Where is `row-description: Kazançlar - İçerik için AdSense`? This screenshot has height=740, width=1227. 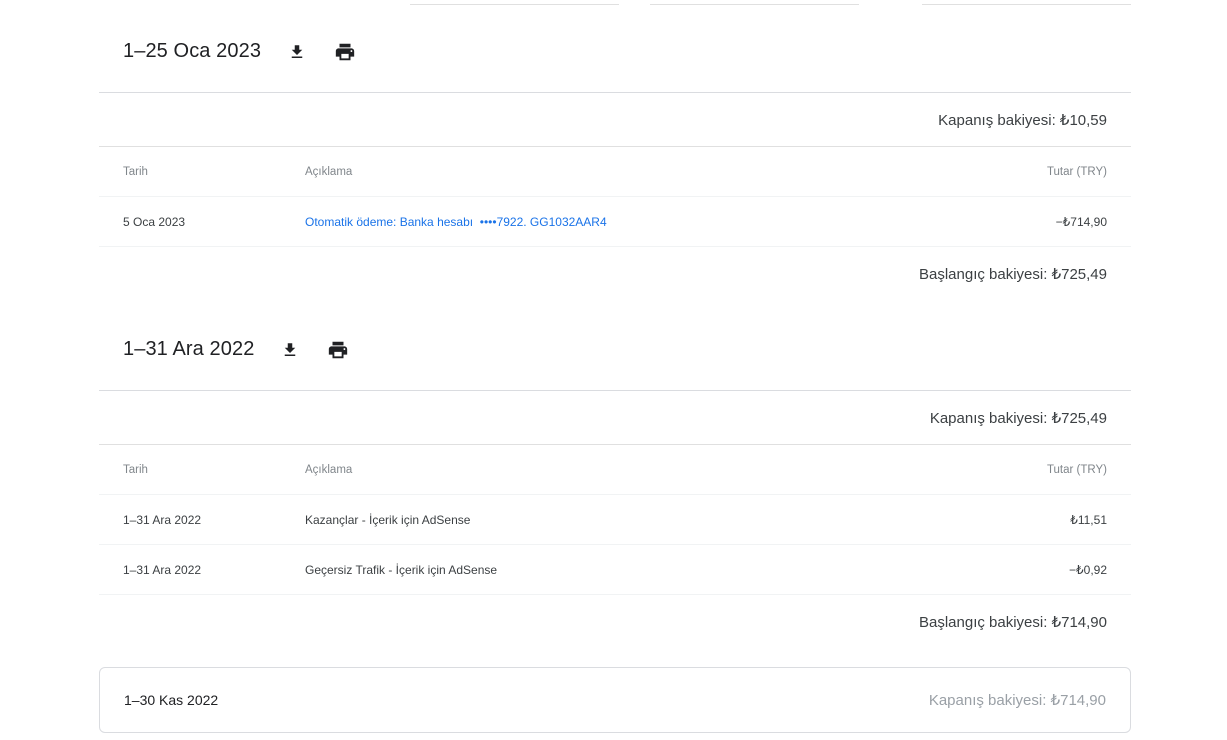 row-description: Kazançlar - İçerik için AdSense is located at coordinates (388, 519).